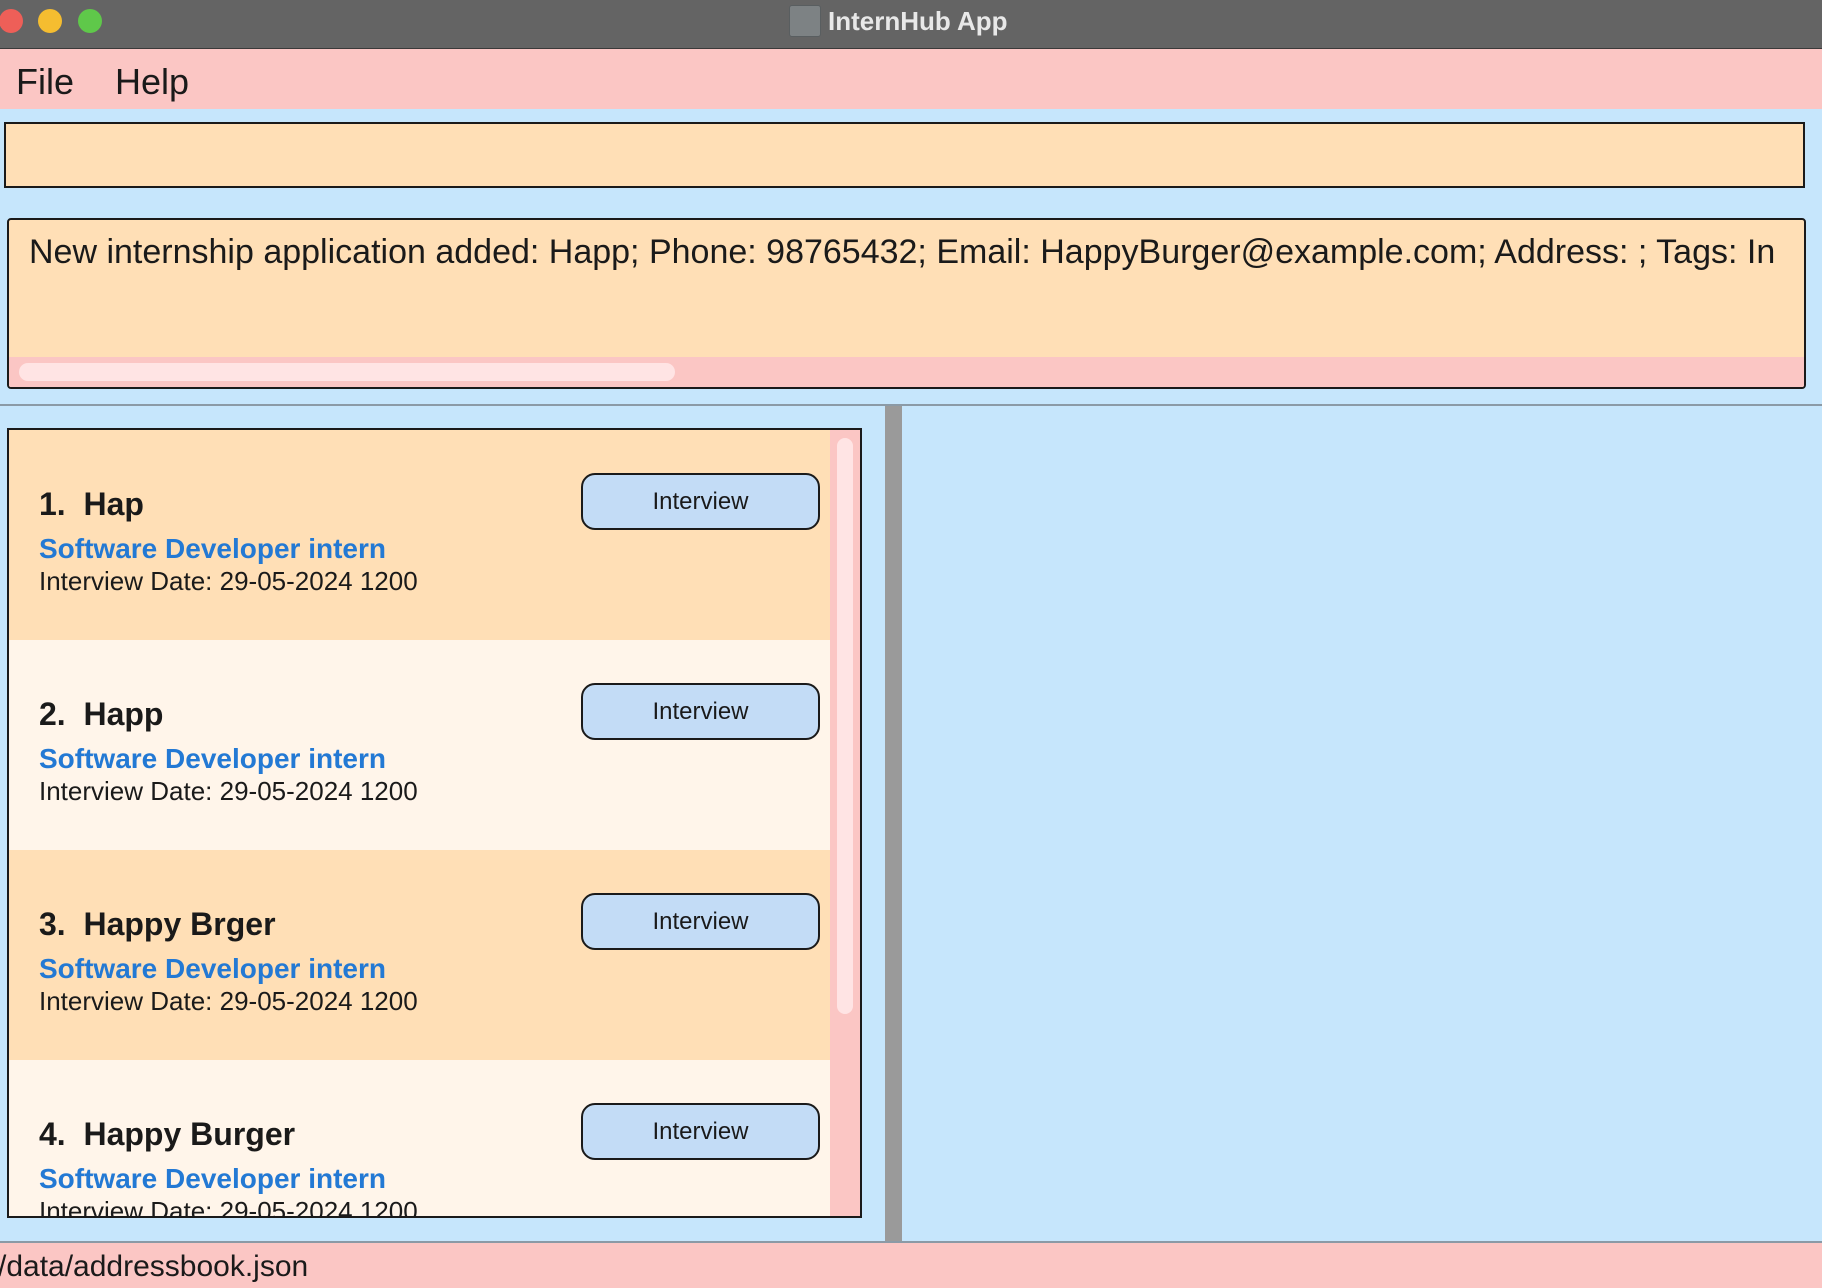 This screenshot has width=1822, height=1288. I want to click on save-file-path: /data/addressbook.json, so click(154, 1266).